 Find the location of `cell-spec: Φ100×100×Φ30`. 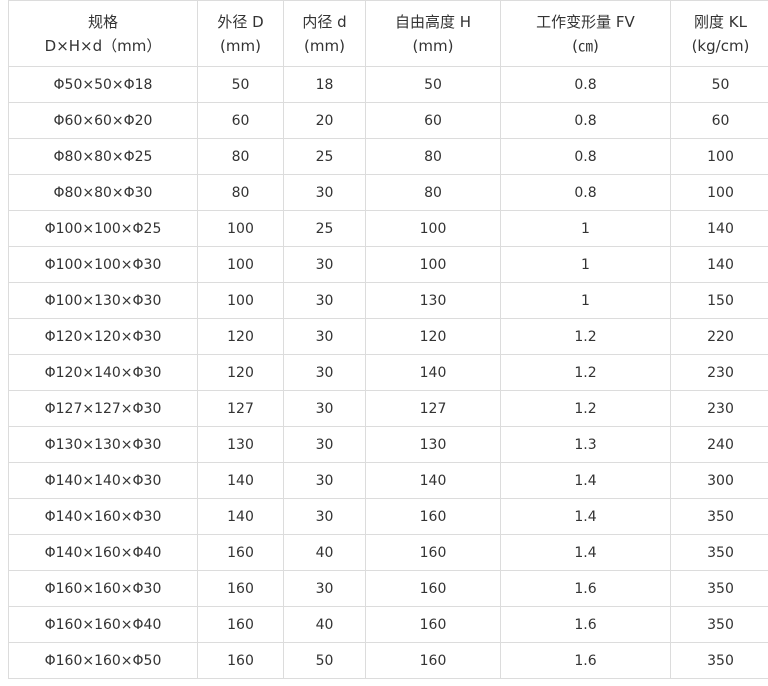

cell-spec: Φ100×100×Φ30 is located at coordinates (103, 264).